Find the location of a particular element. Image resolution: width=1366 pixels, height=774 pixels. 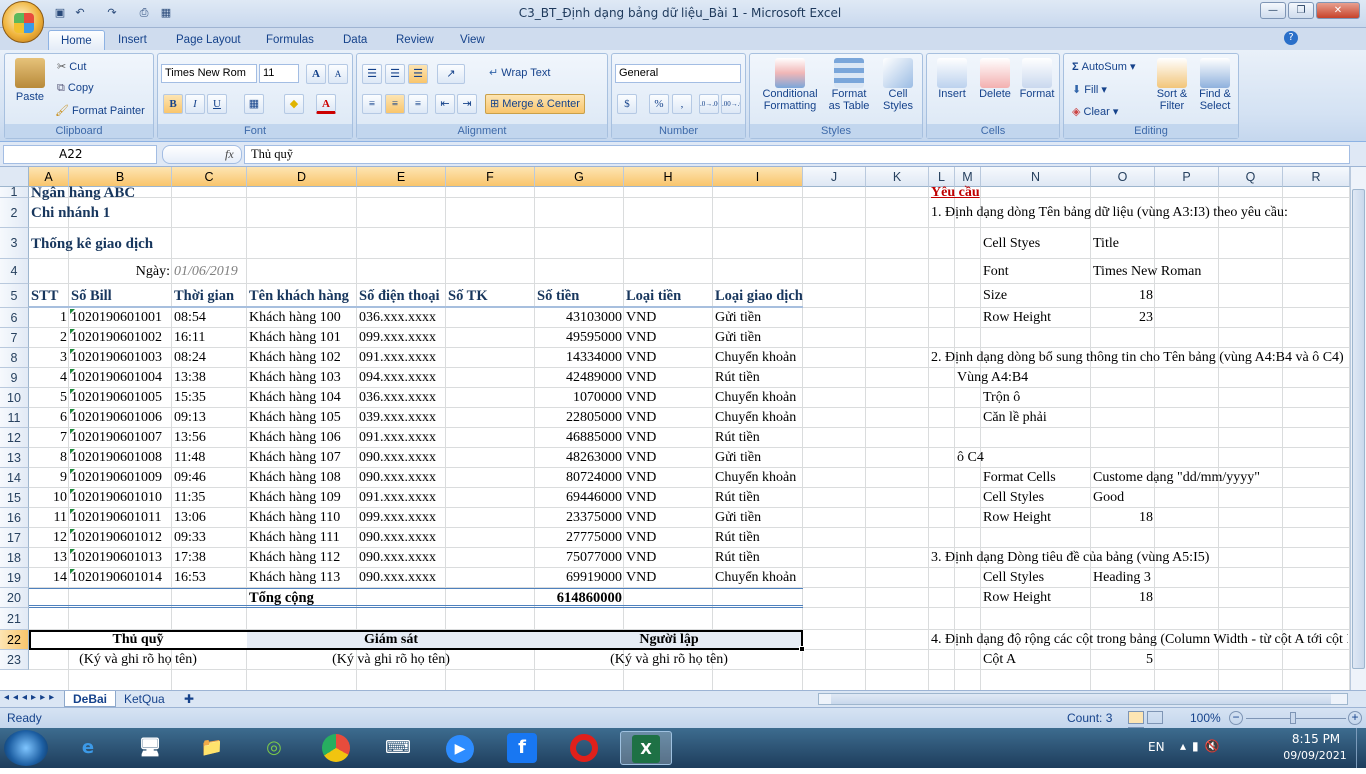

data-cell: 1020190601010 is located at coordinates (120, 498).